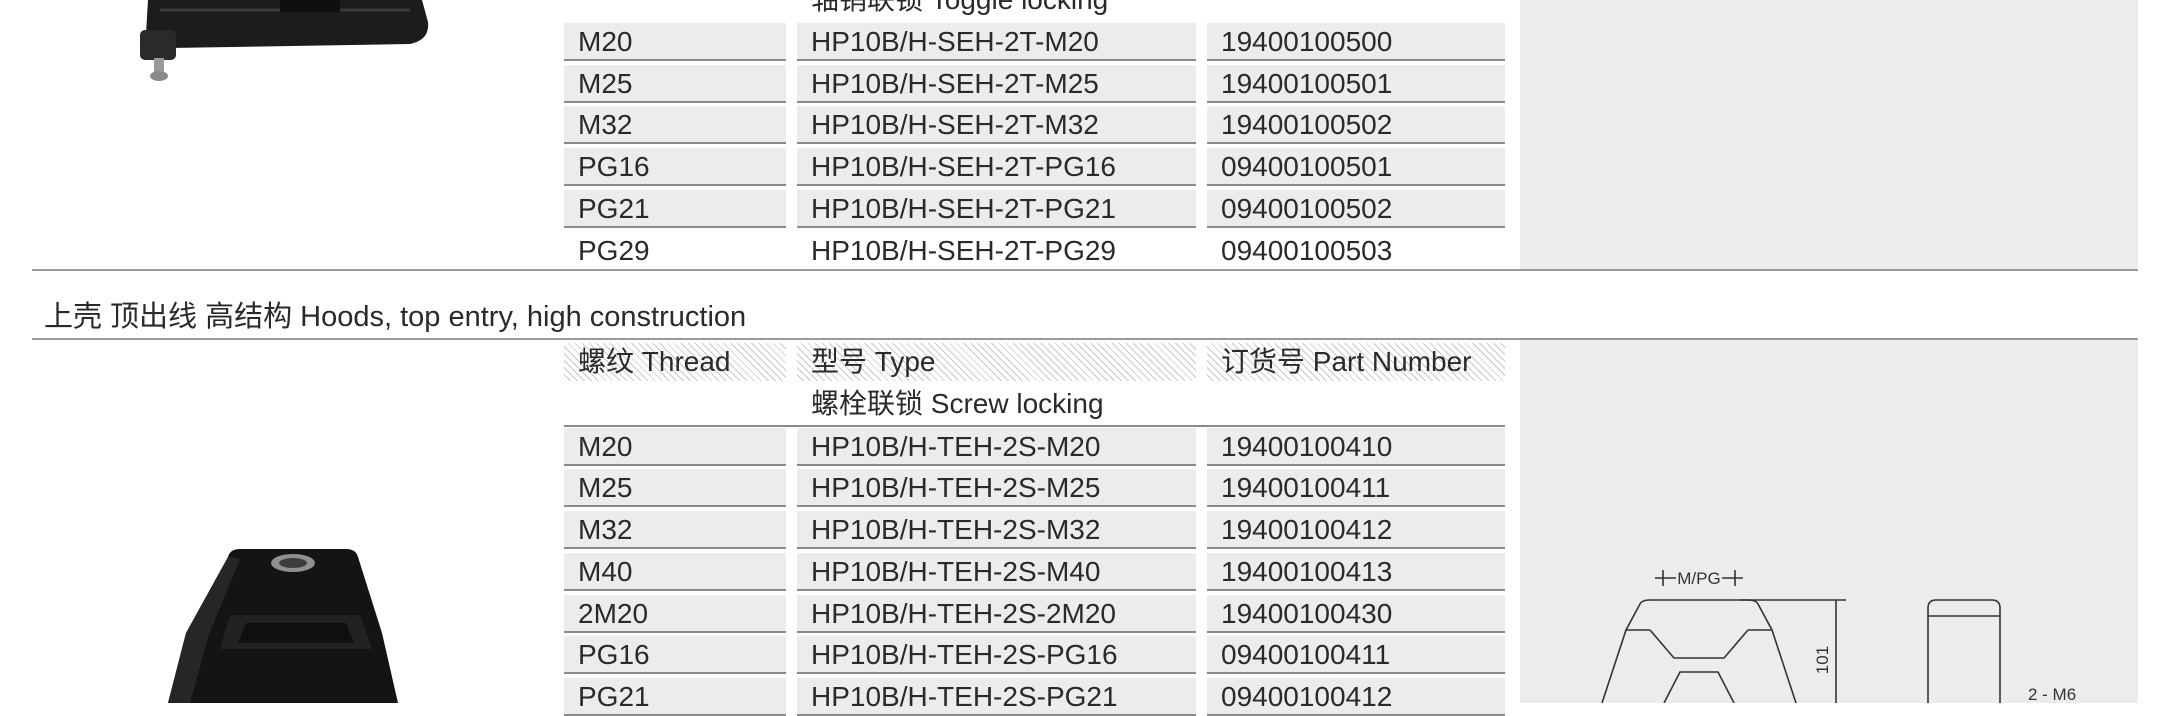 The width and height of the screenshot is (2183, 716). What do you see at coordinates (1356, 530) in the screenshot?
I see `table-row-part: 19400100412` at bounding box center [1356, 530].